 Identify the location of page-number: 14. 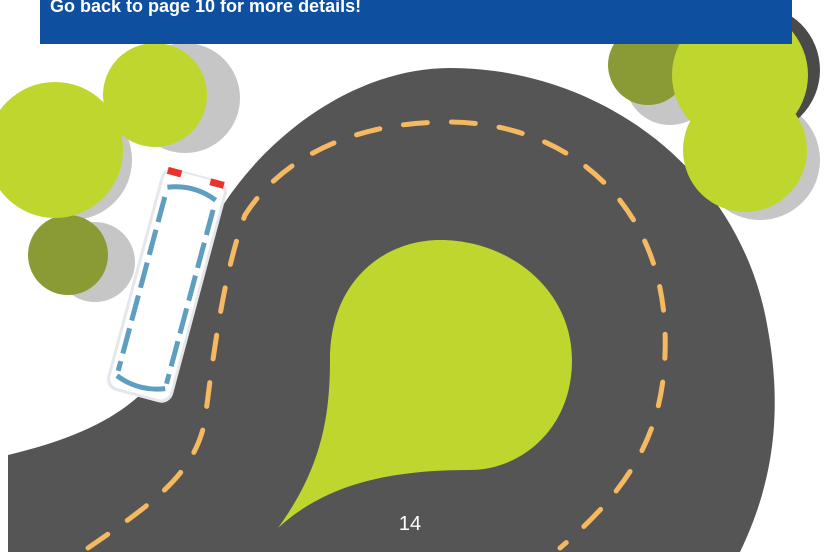
(410, 524).